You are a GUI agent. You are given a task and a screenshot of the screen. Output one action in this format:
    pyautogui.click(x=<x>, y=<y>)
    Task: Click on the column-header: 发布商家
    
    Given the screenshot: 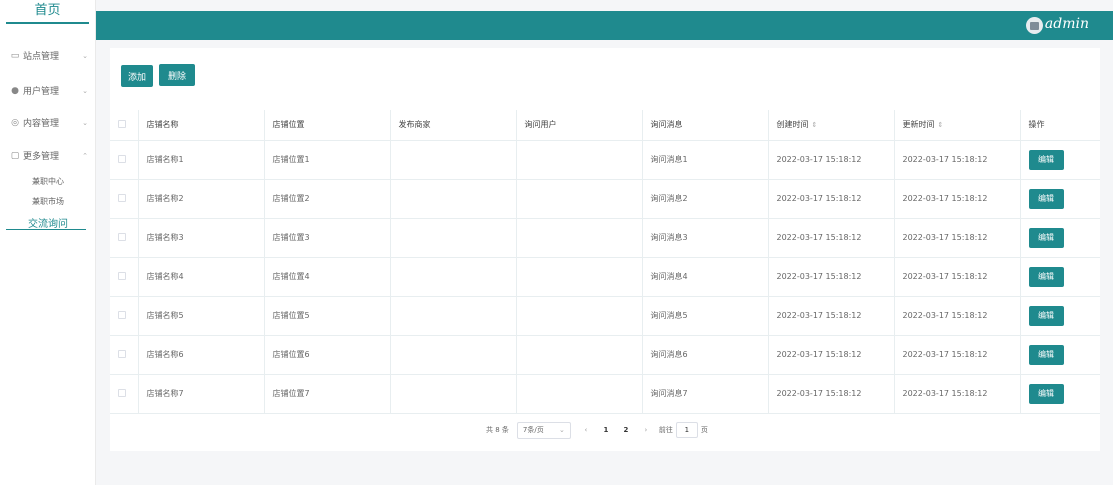 What is the action you would take?
    pyautogui.click(x=453, y=125)
    